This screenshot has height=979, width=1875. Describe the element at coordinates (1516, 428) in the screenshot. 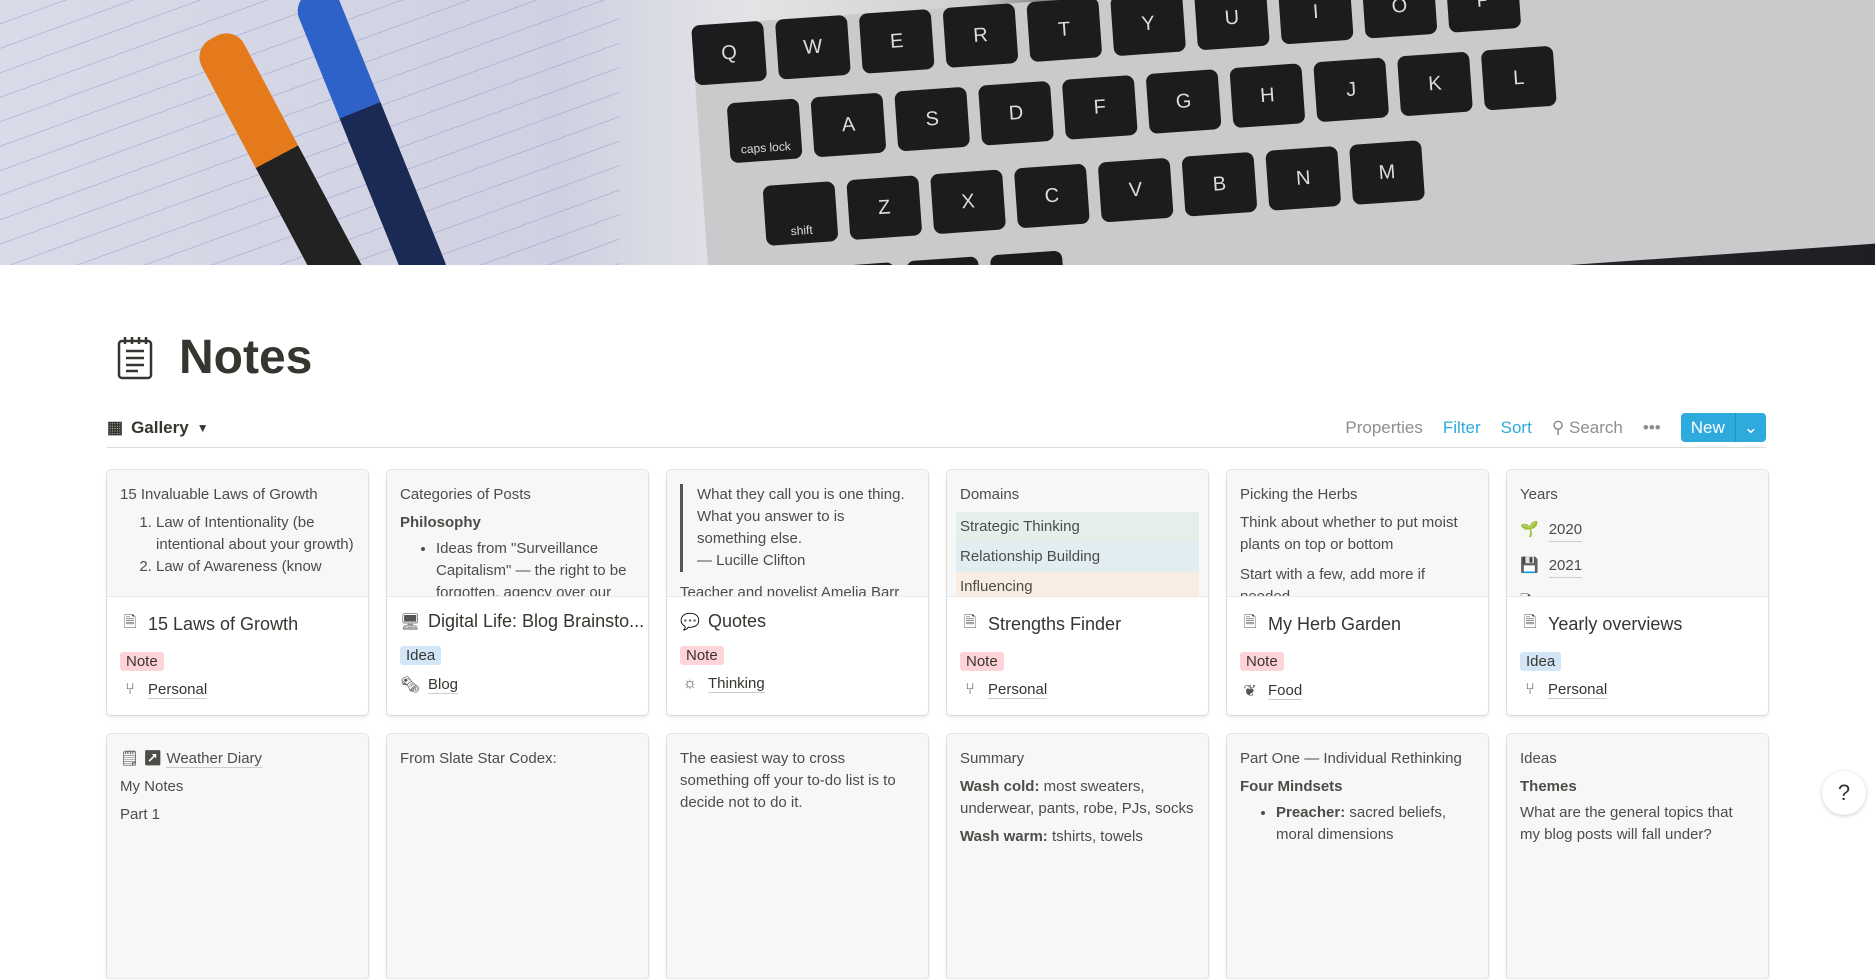

I see `sort-button: Sort` at that location.